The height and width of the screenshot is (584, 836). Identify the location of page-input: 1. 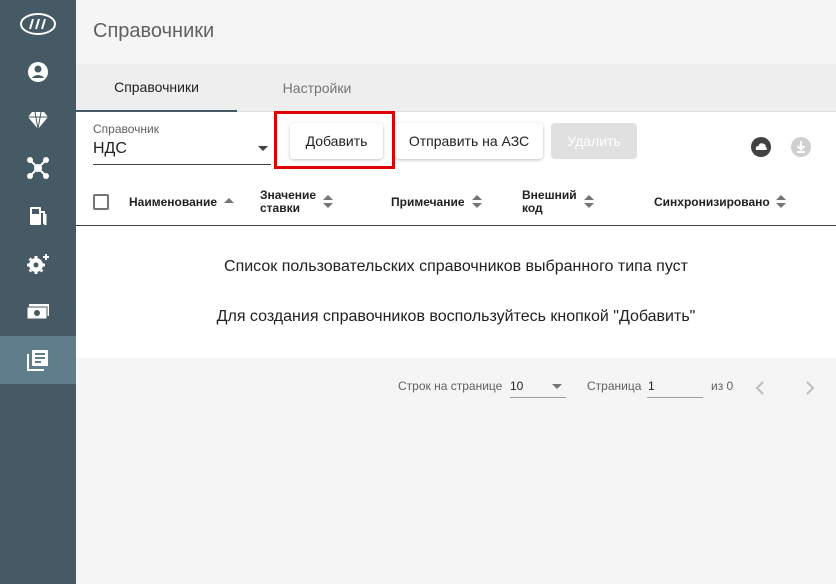
(651, 386).